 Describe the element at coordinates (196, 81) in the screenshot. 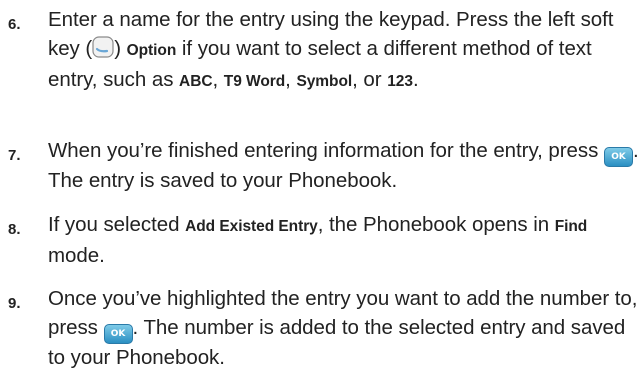

I see `abc-label: ABC` at that location.